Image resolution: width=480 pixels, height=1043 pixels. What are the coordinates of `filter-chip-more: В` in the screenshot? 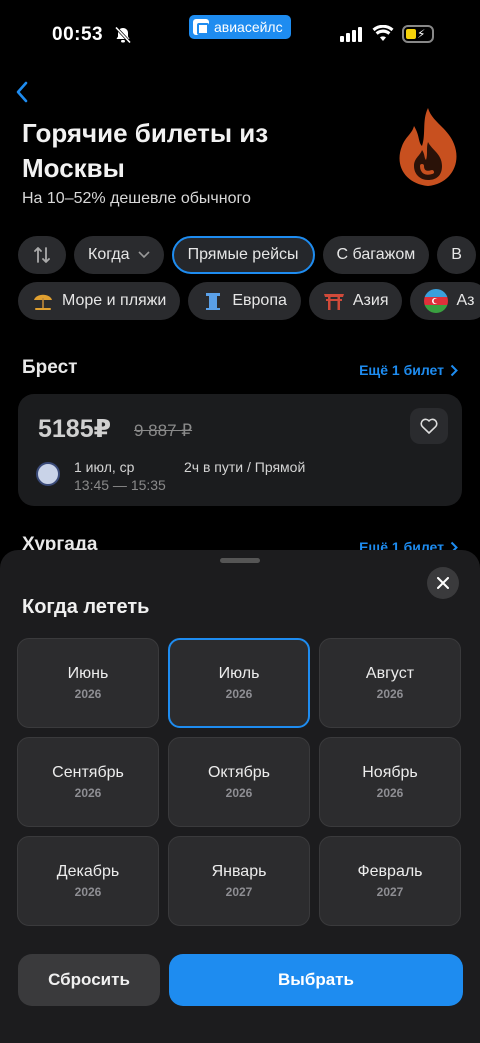 It's located at (456, 255).